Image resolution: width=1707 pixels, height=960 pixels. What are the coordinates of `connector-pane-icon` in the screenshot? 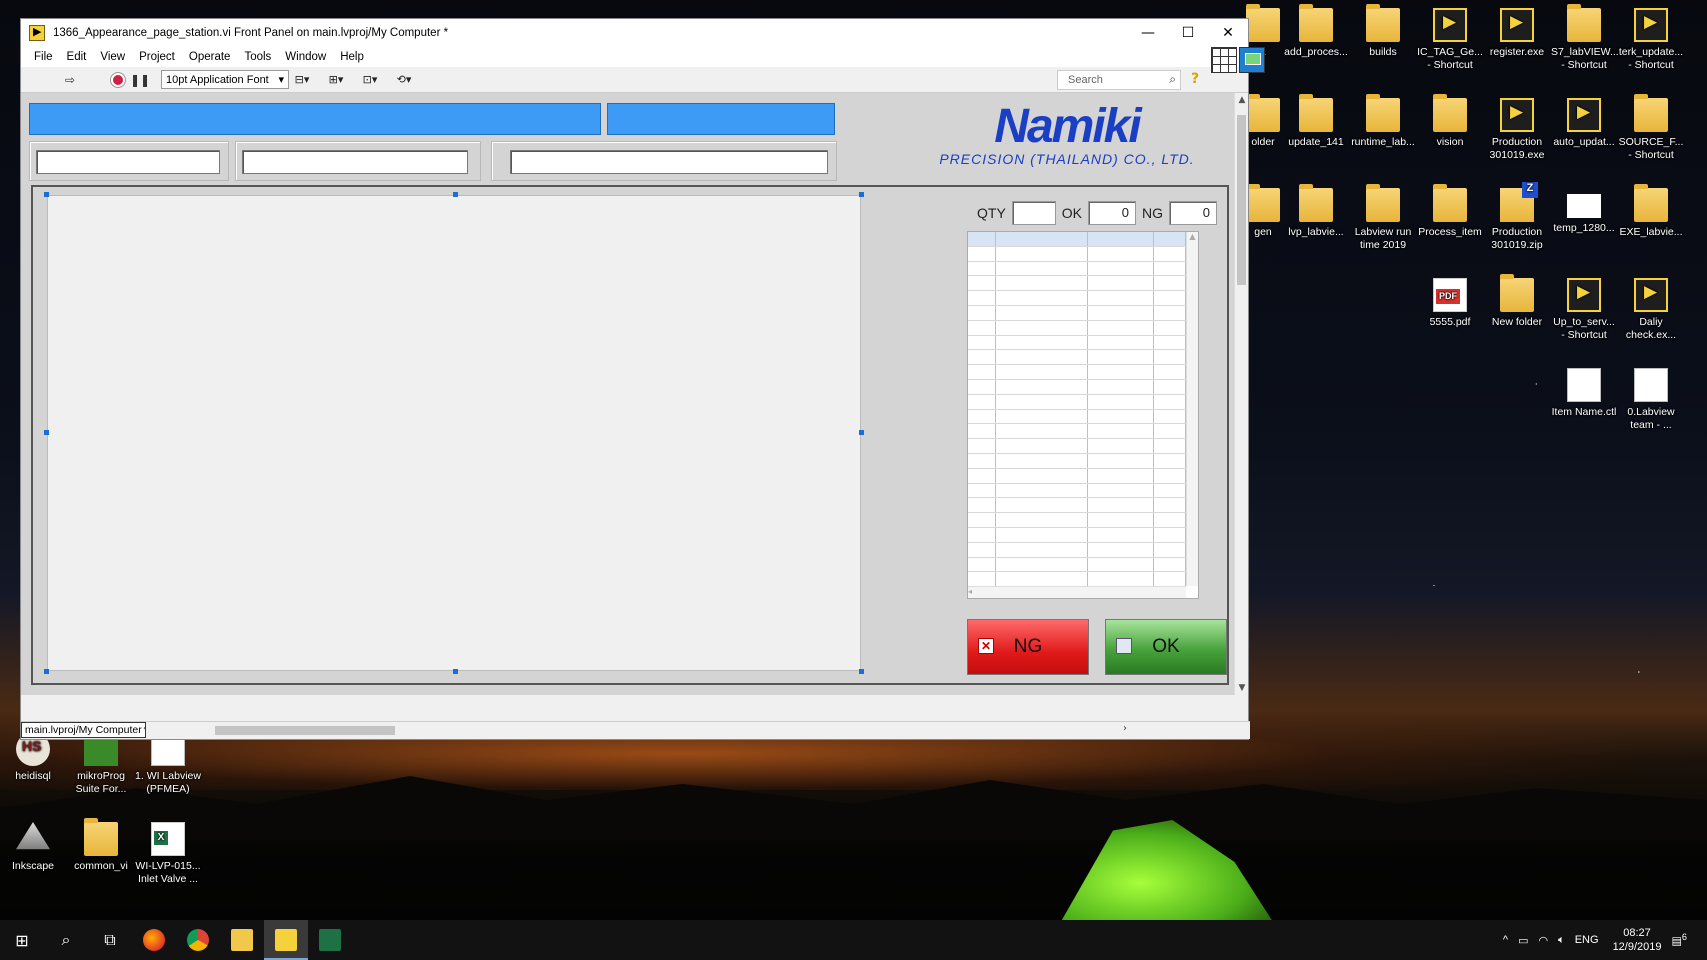 It's located at (1224, 60).